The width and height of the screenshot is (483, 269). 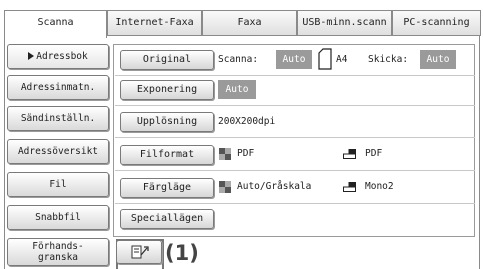 I want to click on preview-scan-button, so click(x=139, y=252).